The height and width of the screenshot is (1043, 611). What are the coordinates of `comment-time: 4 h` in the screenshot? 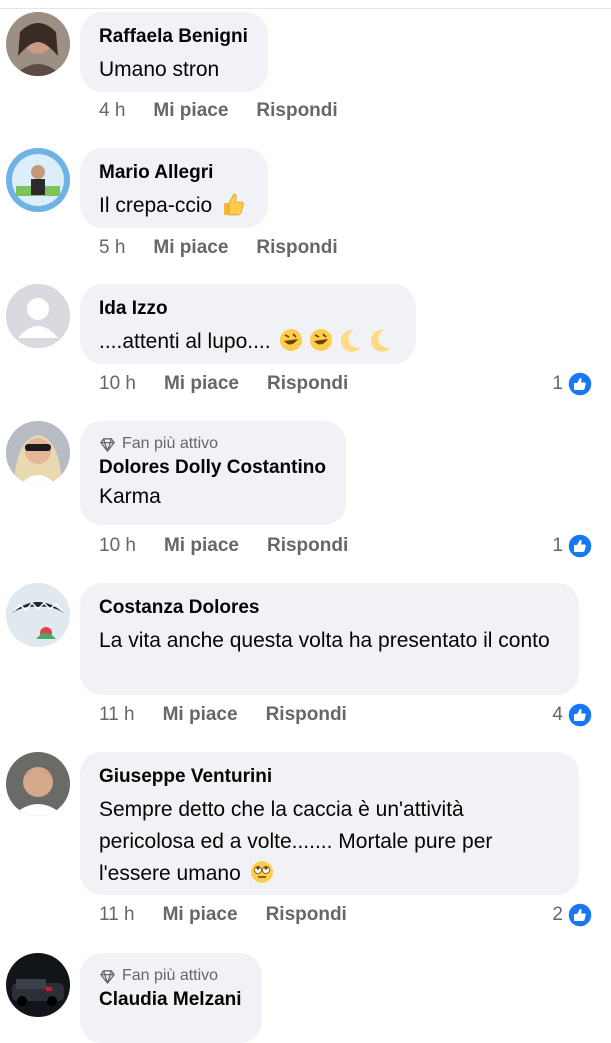 It's located at (112, 111).